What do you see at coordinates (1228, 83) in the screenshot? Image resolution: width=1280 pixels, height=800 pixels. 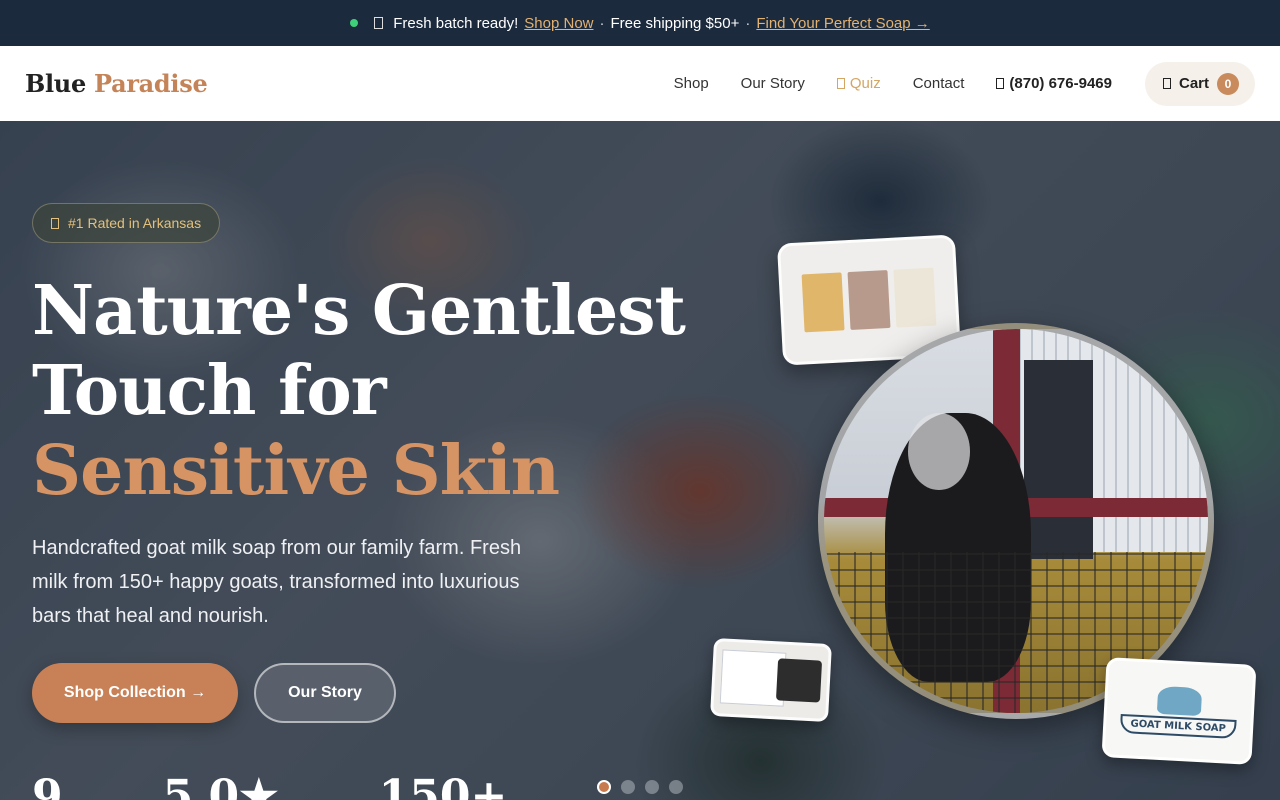 I see `cart-count-badge: 0` at bounding box center [1228, 83].